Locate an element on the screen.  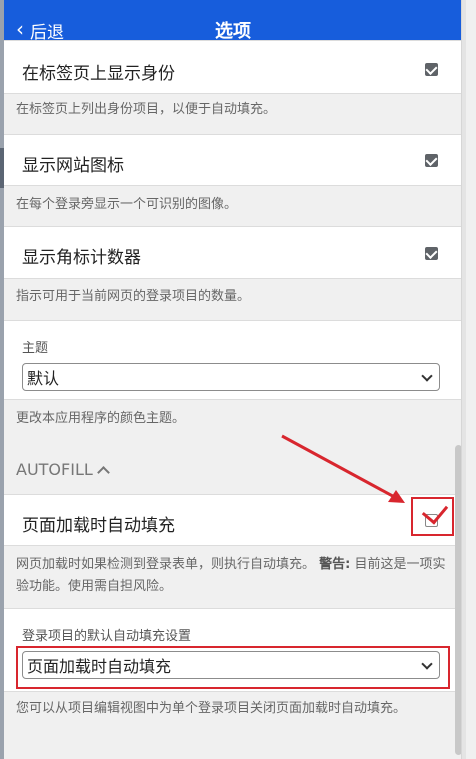
option-show-favicons: 显示网站图标 is located at coordinates (232, 160).